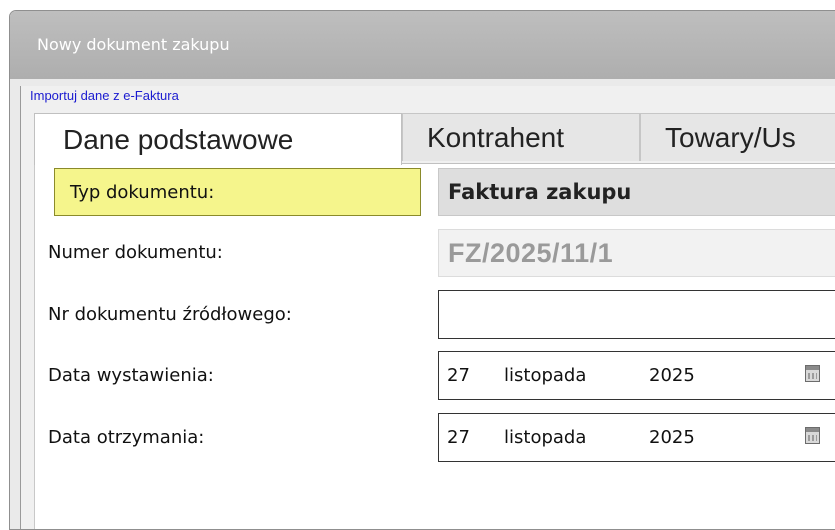 The height and width of the screenshot is (530, 835). Describe the element at coordinates (422, 45) in the screenshot. I see `window-titlebar: Nowy dokument zakupu` at that location.